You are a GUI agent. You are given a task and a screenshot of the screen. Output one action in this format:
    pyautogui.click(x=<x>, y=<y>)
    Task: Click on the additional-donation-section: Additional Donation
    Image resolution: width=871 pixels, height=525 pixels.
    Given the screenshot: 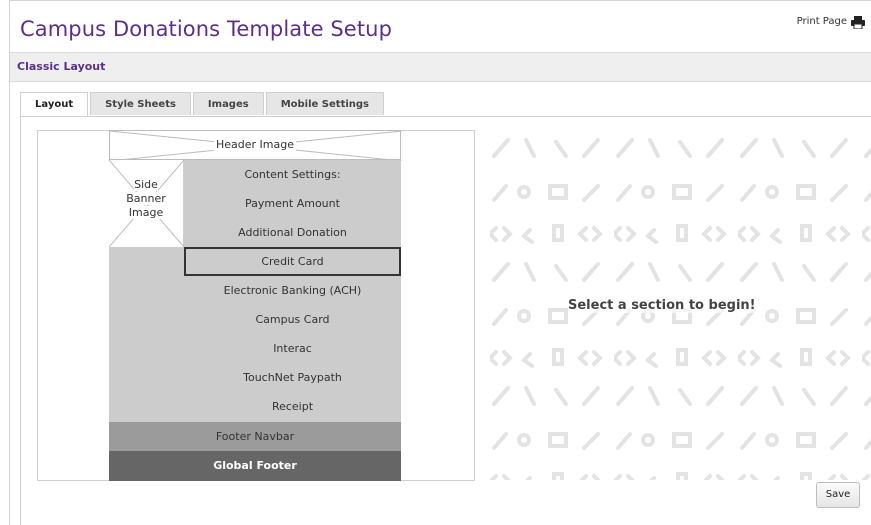 What is the action you would take?
    pyautogui.click(x=292, y=232)
    